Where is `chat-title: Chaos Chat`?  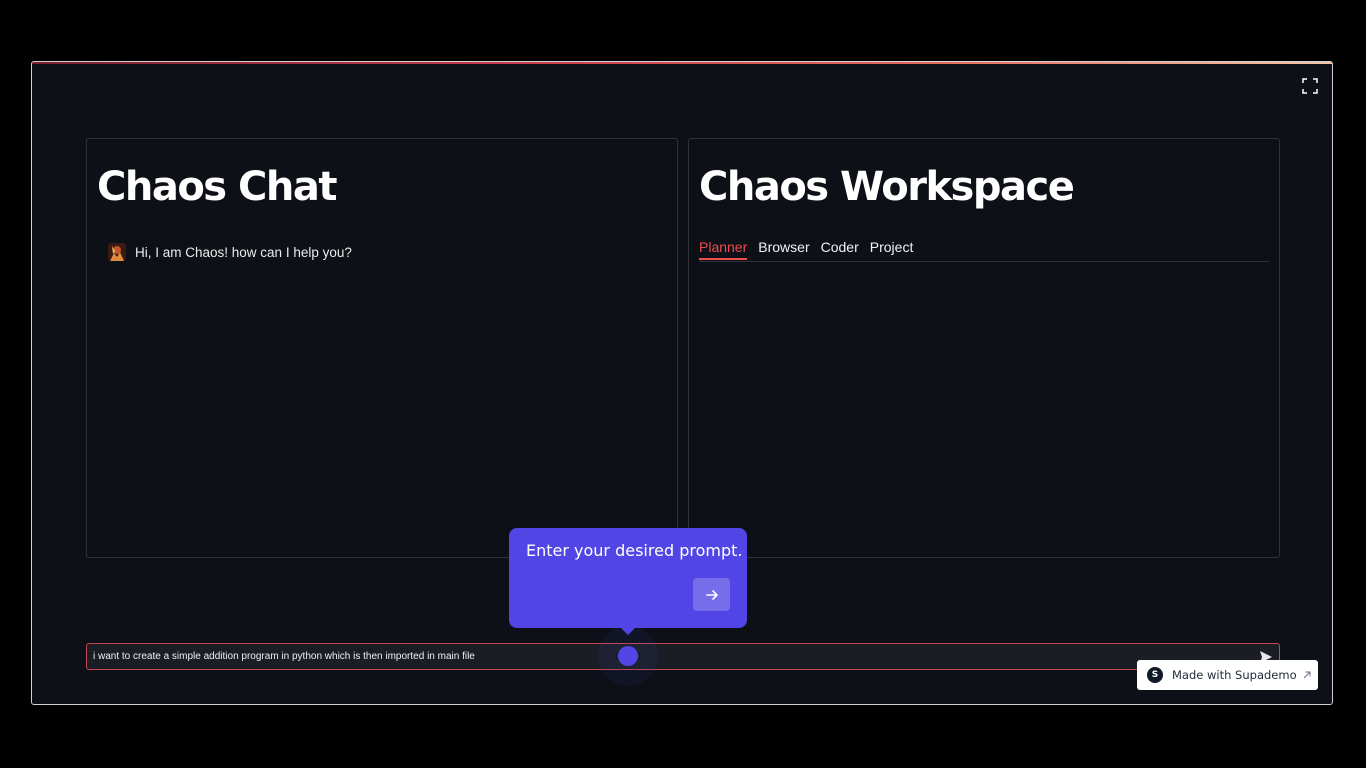
chat-title: Chaos Chat is located at coordinates (217, 187).